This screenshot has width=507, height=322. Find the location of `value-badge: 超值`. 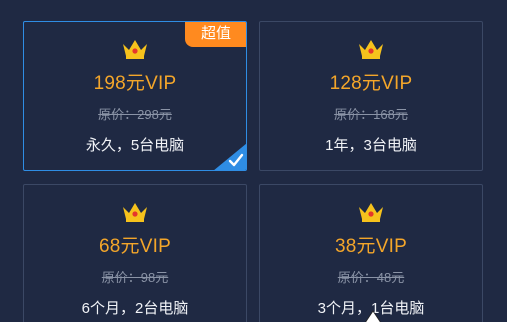

value-badge: 超值 is located at coordinates (215, 34).